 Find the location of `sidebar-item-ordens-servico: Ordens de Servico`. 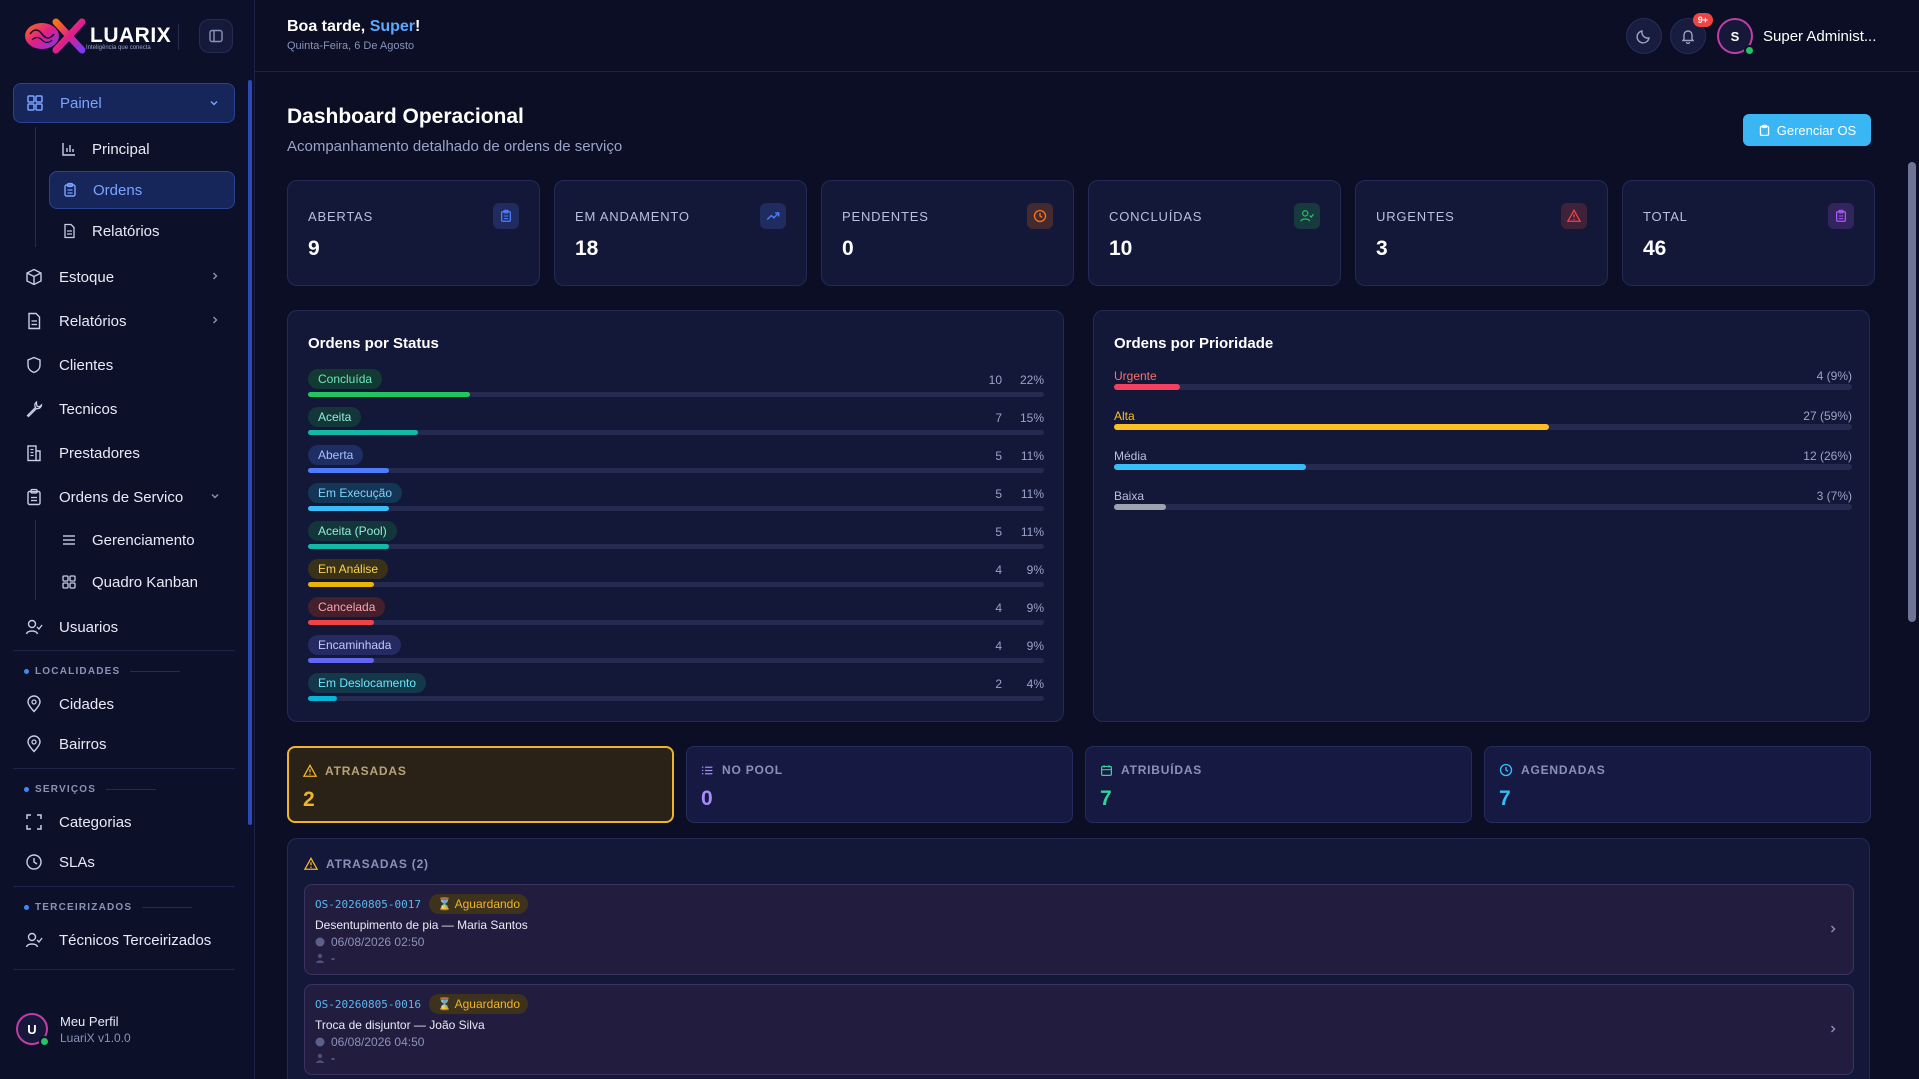

sidebar-item-ordens-servico: Ordens de Servico is located at coordinates (124, 497).